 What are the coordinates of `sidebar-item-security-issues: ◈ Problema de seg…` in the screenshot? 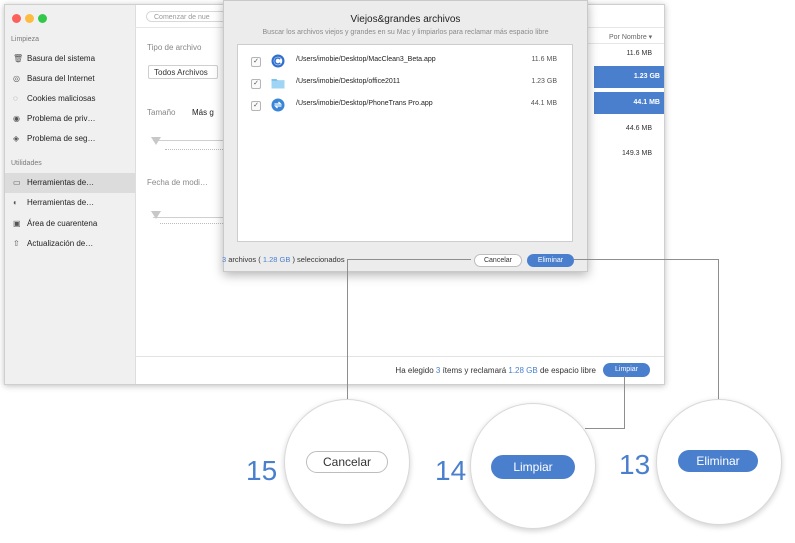 It's located at (70, 139).